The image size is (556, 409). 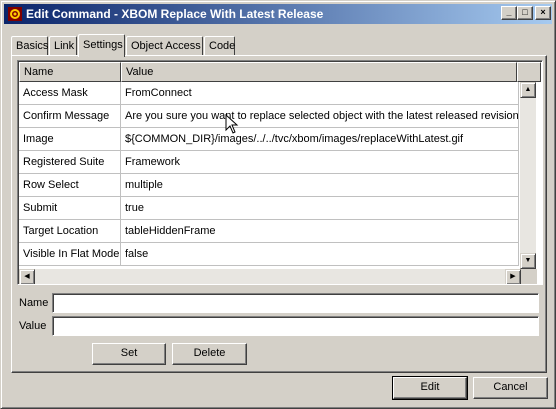 I want to click on tab-link: Link, so click(x=63, y=46).